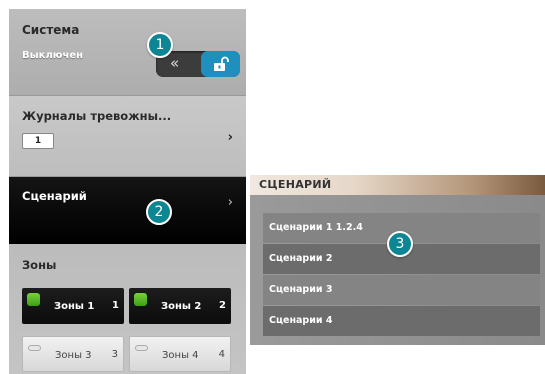 Image resolution: width=545 pixels, height=374 pixels. I want to click on scenario-panel-header: СЦЕНАРИЙ, so click(397, 185).